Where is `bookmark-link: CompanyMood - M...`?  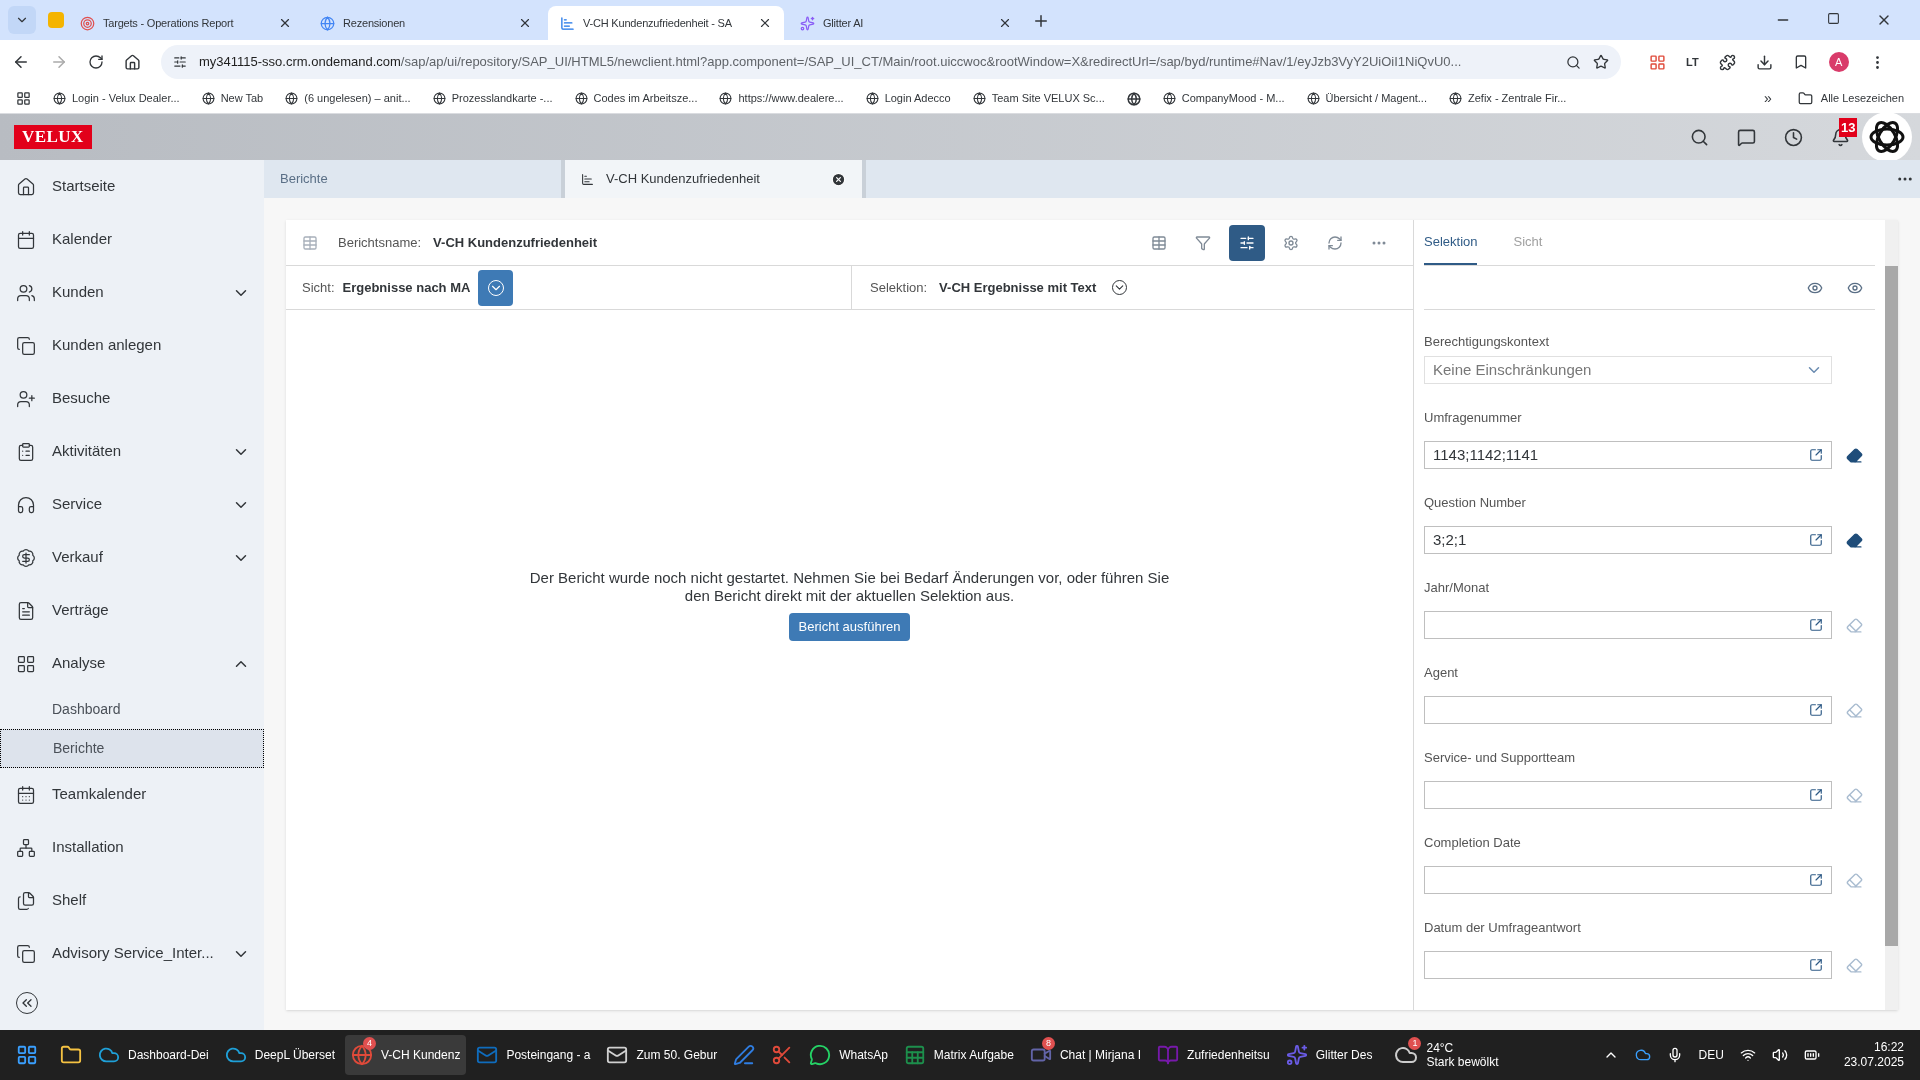 bookmark-link: CompanyMood - M... is located at coordinates (1223, 98).